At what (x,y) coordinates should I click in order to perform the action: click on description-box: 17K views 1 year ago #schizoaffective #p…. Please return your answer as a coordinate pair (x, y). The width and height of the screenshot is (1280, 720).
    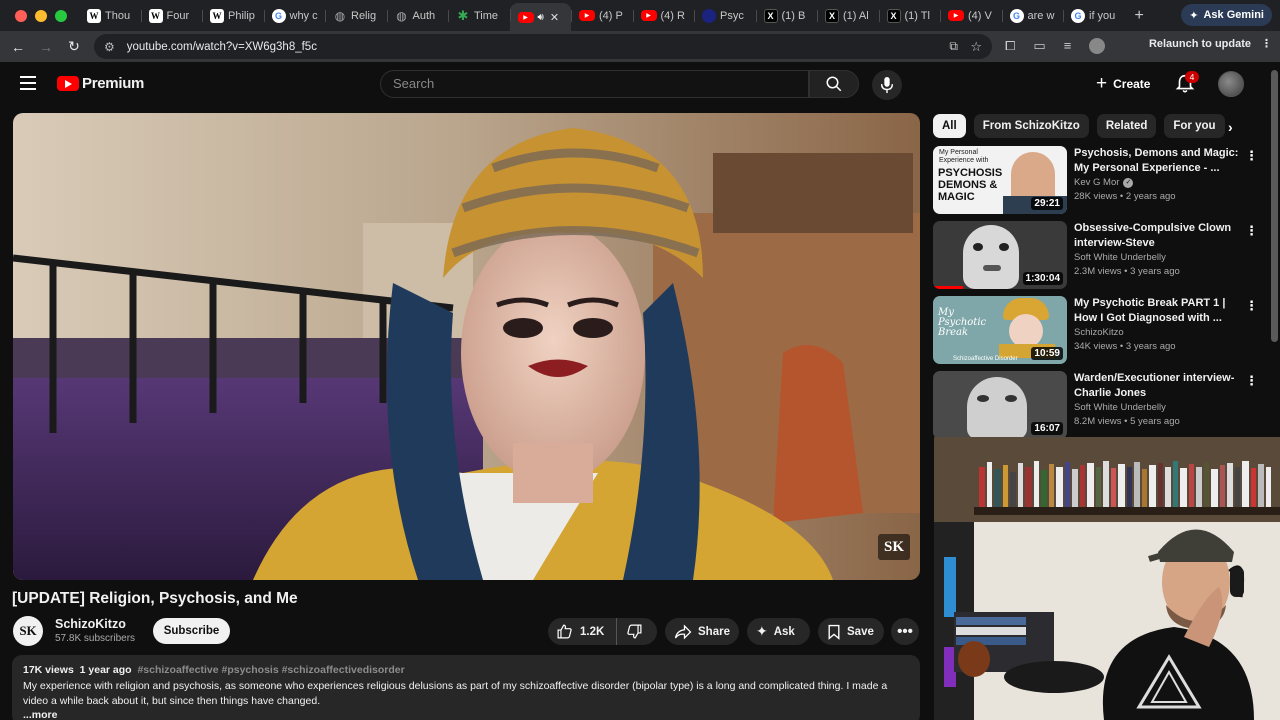
    Looking at the image, I should click on (466, 687).